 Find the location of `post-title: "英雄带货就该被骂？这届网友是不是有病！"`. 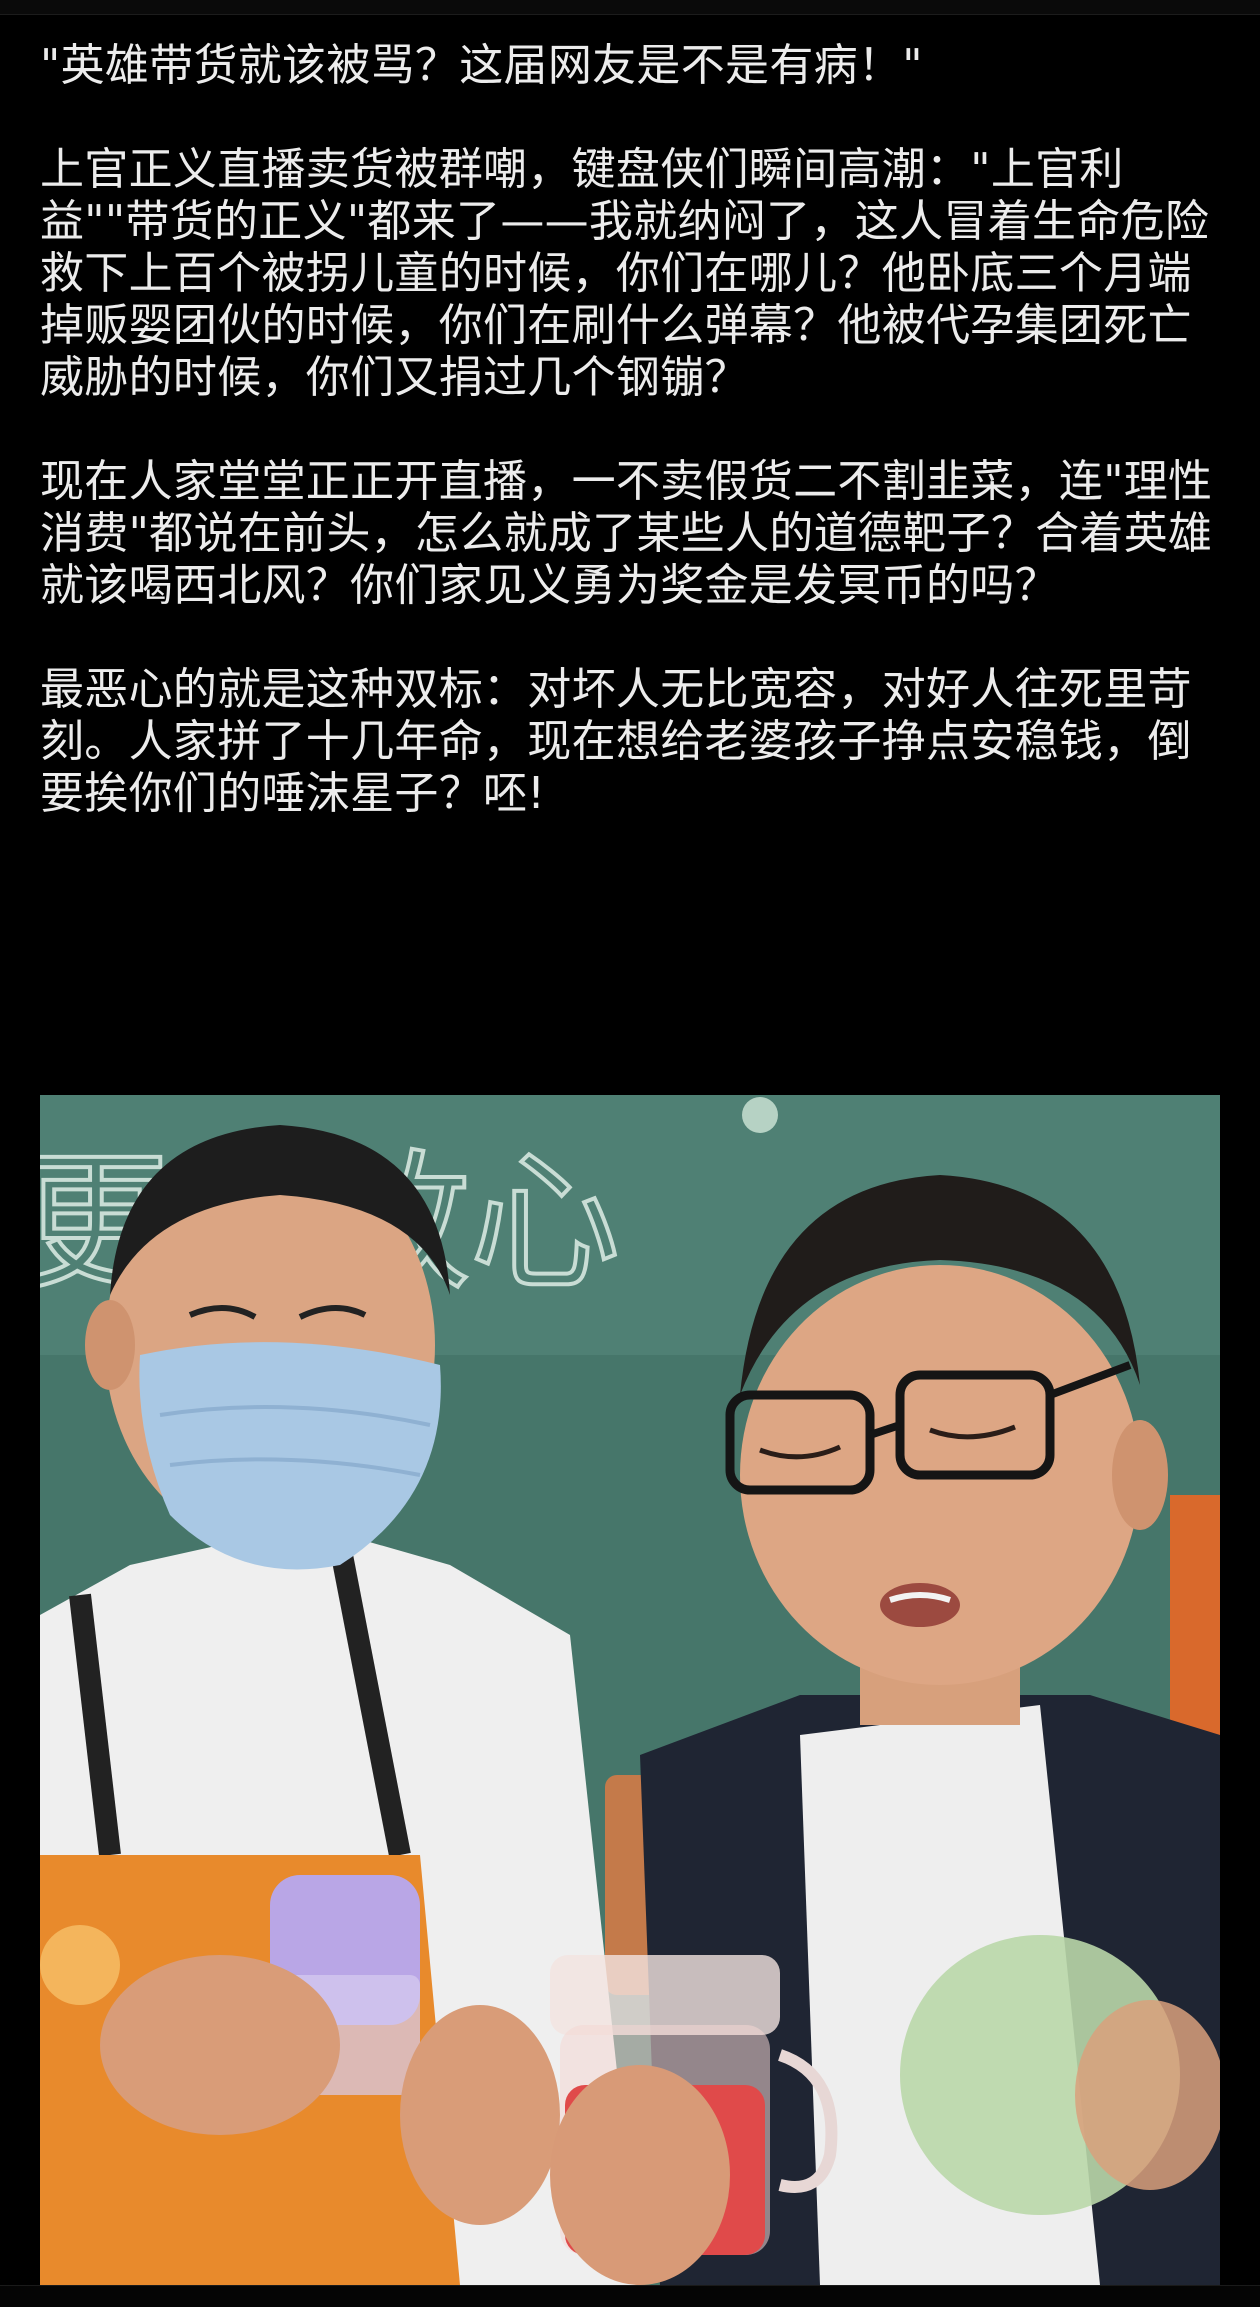

post-title: "英雄带货就该被骂？这届网友是不是有病！" is located at coordinates (481, 65).